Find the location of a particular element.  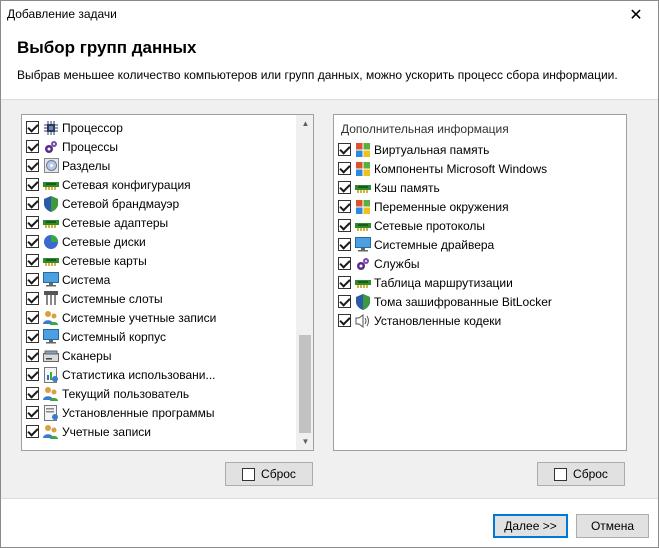

speaker-icon is located at coordinates (363, 321).